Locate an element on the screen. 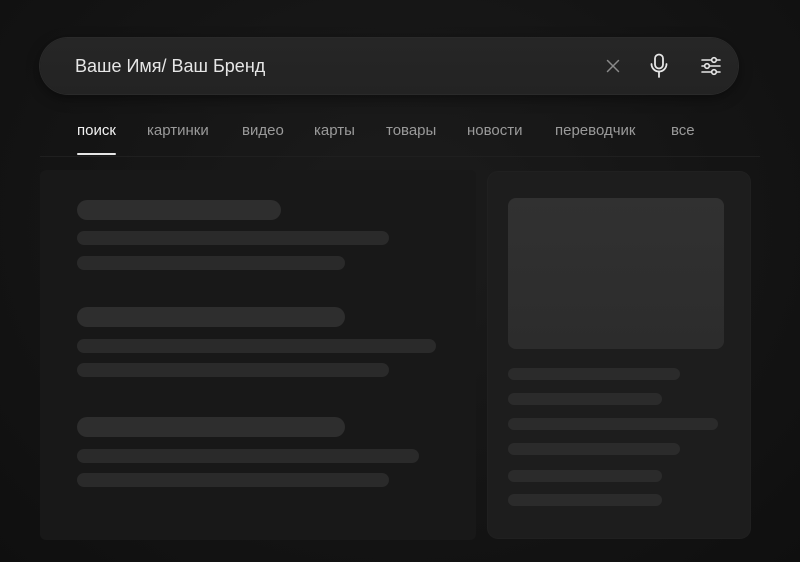  tab-all: все is located at coordinates (683, 137).